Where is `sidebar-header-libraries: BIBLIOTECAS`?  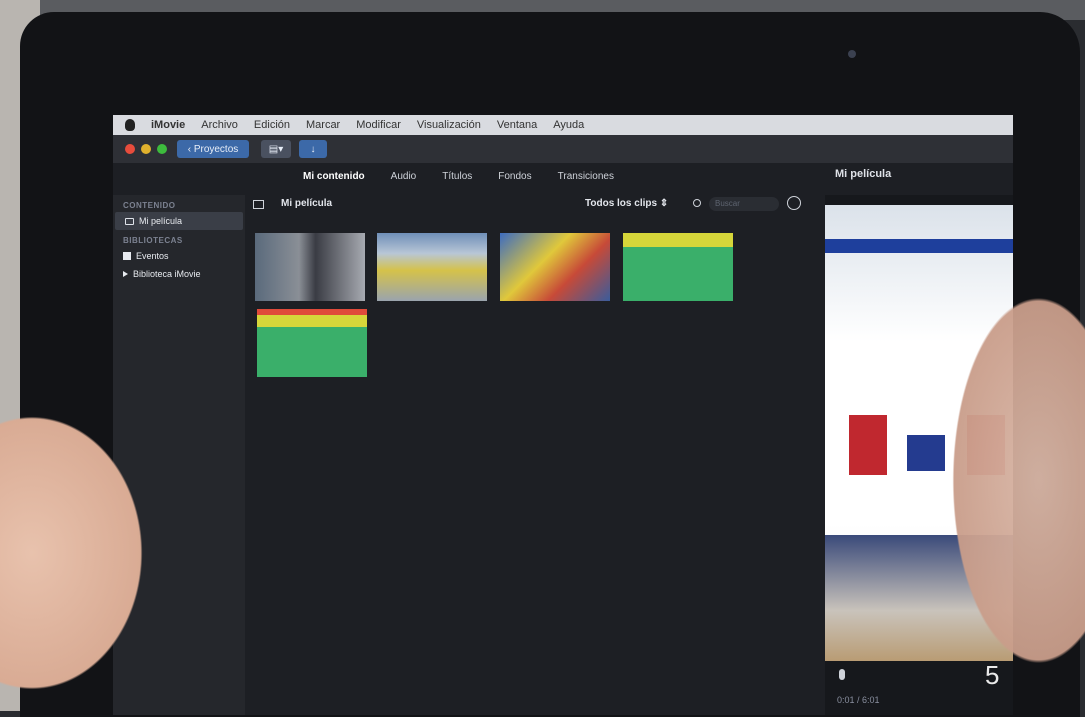
sidebar-header-libraries: BIBLIOTECAS is located at coordinates (153, 240).